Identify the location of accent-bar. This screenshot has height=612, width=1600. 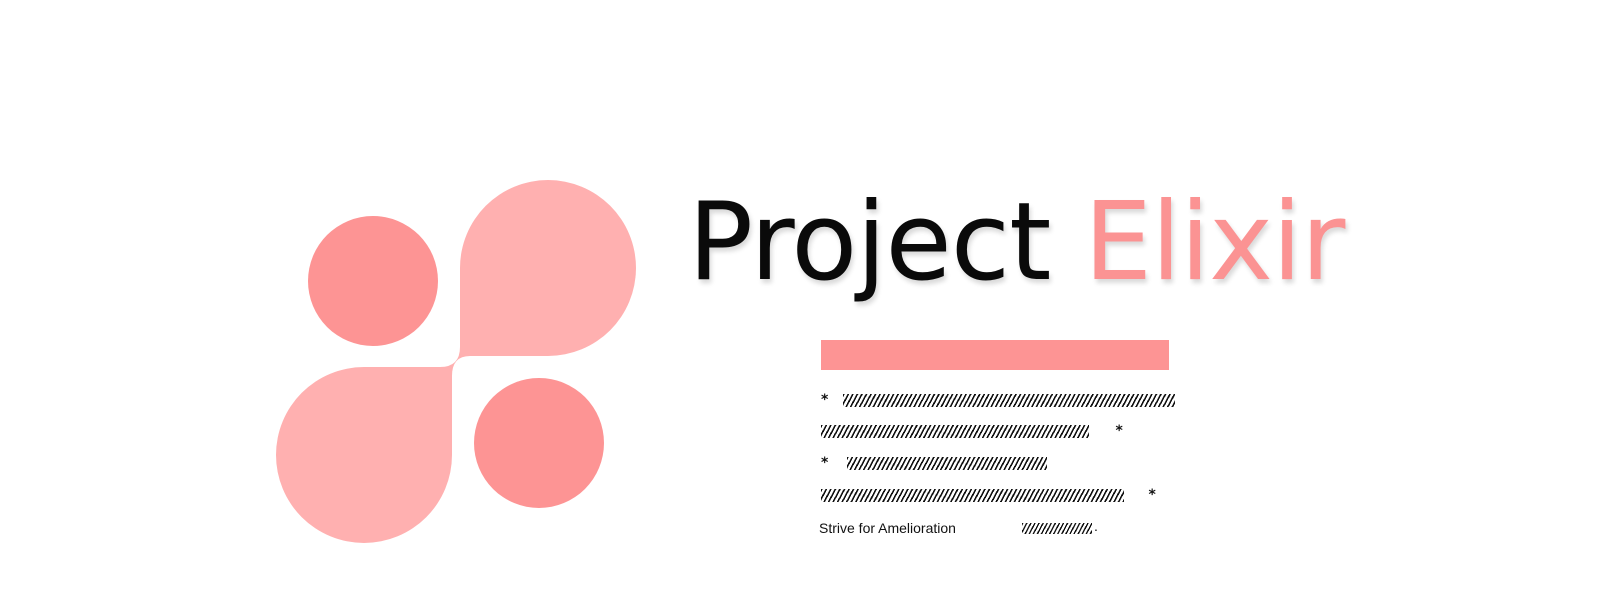
(995, 355).